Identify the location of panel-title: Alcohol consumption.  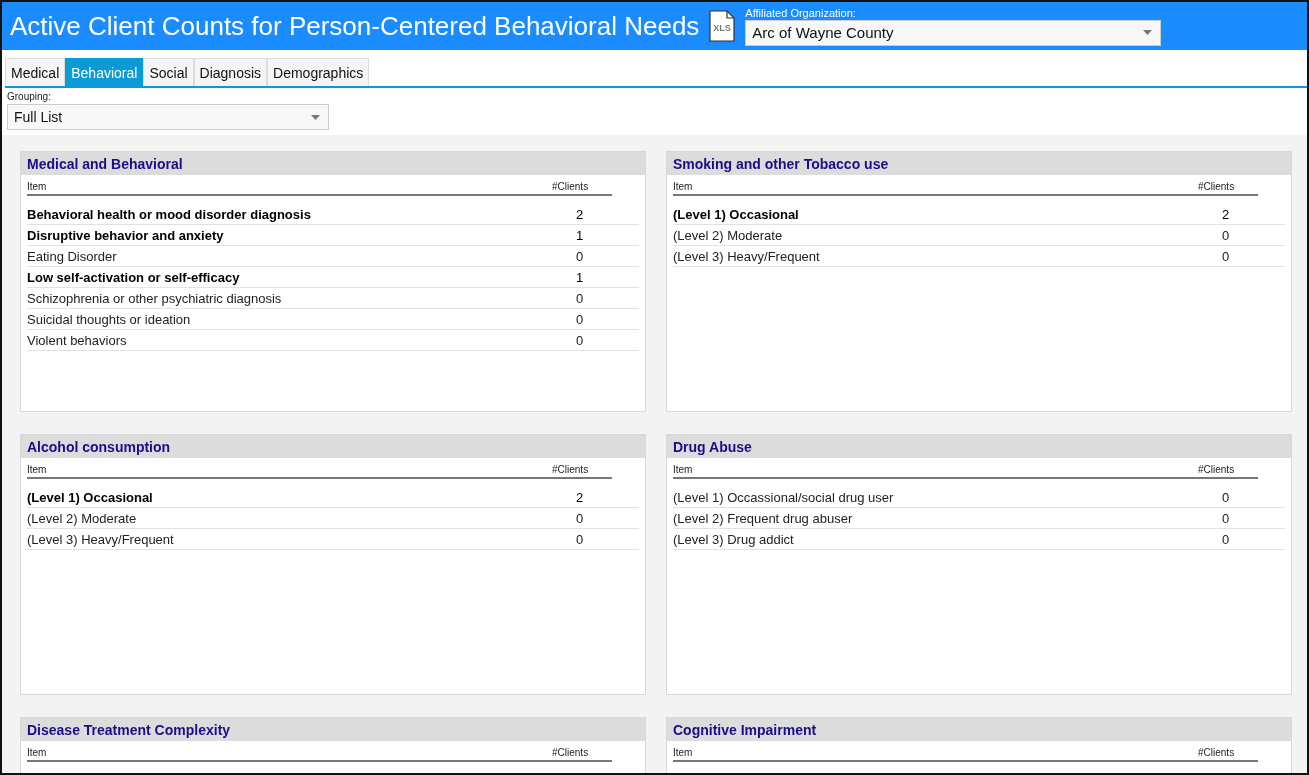
(333, 446).